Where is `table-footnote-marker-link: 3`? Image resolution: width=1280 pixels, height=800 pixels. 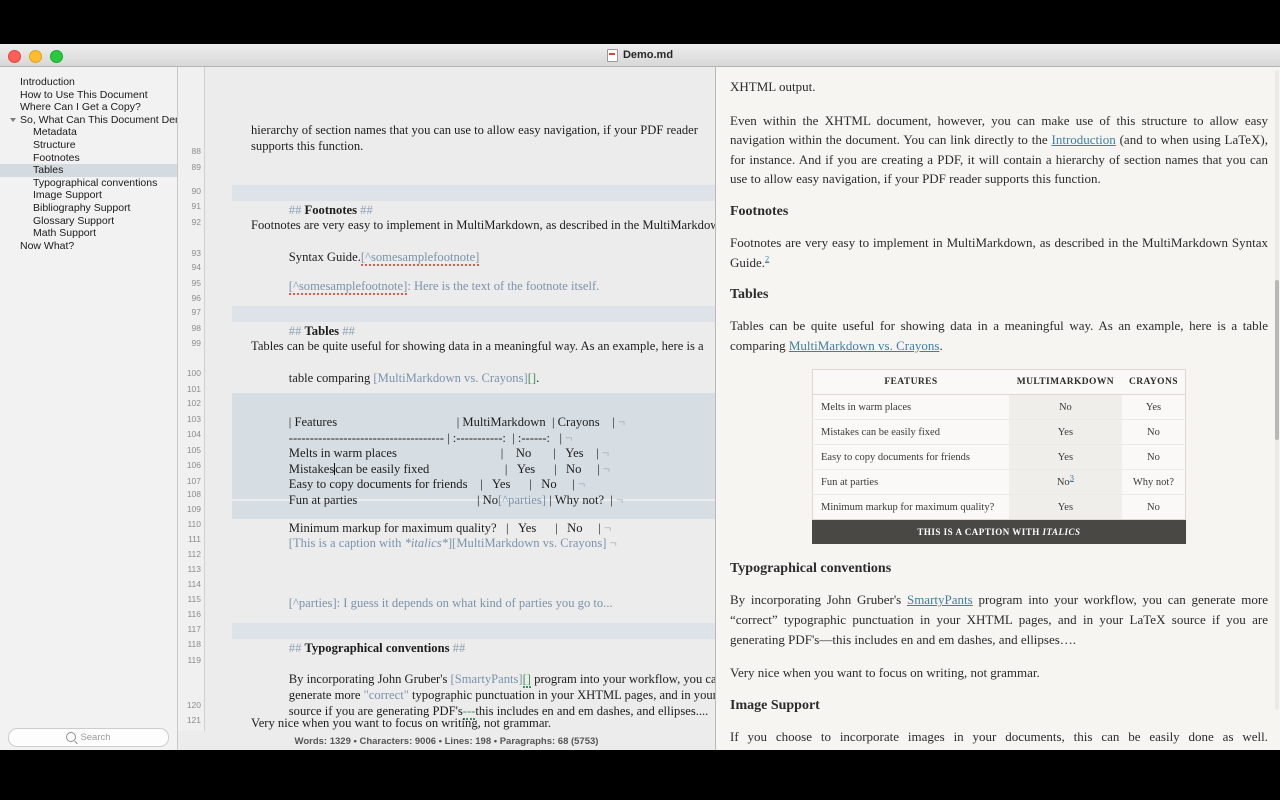 table-footnote-marker-link: 3 is located at coordinates (1072, 477).